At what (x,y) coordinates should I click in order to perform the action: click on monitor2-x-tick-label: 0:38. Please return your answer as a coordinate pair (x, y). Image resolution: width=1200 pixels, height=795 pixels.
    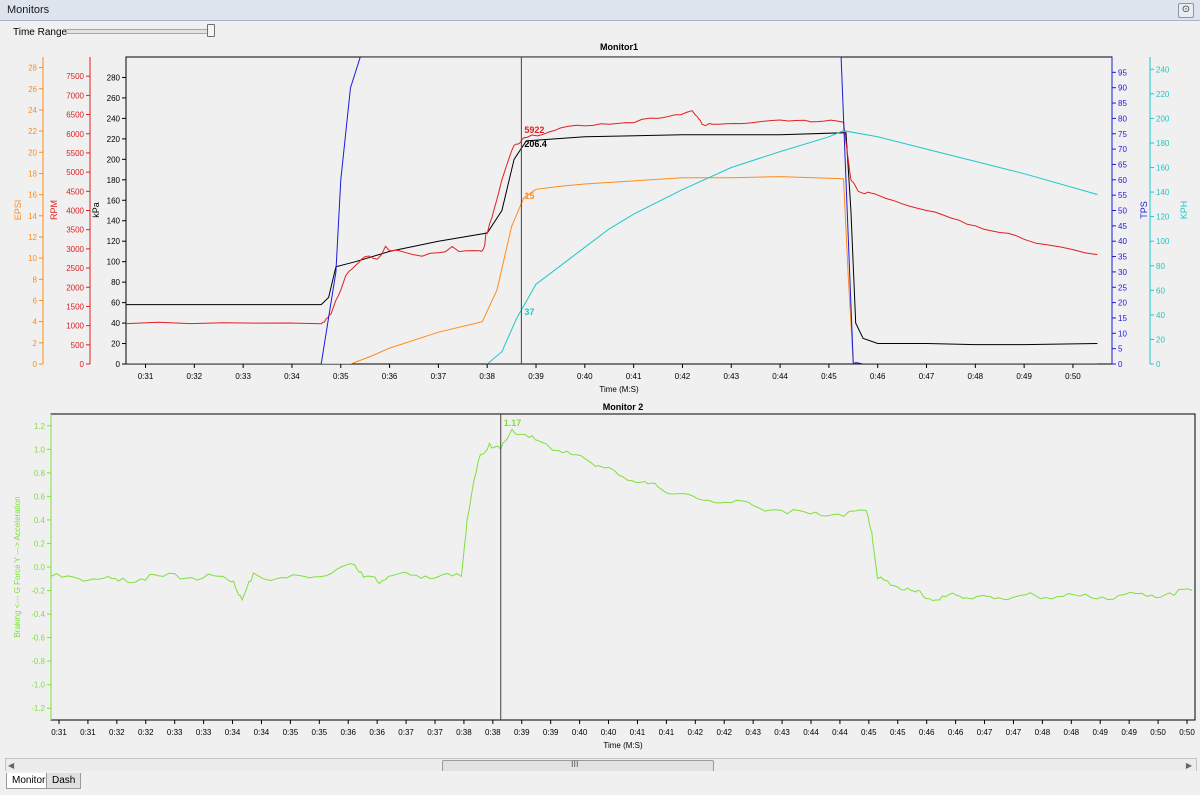
    Looking at the image, I should click on (464, 732).